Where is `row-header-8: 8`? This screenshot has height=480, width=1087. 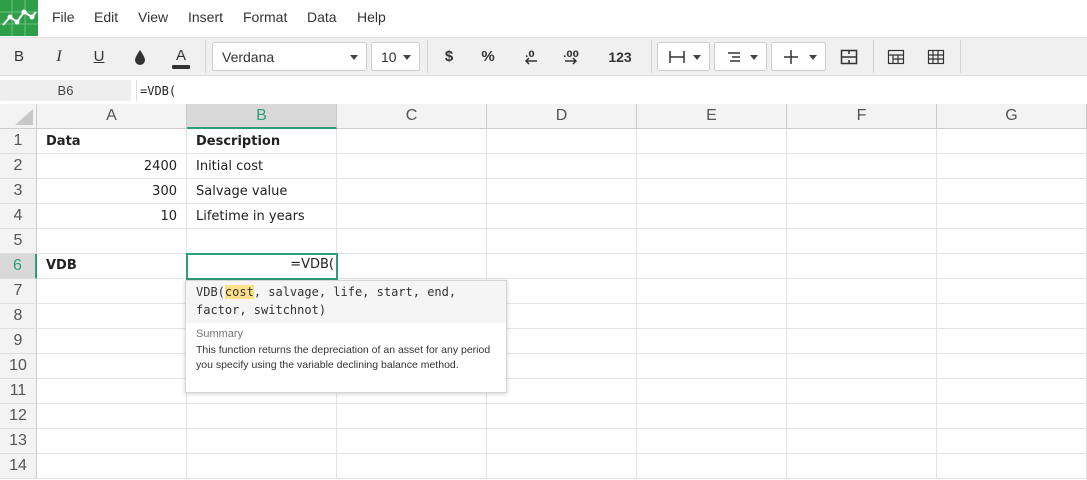 row-header-8: 8 is located at coordinates (18, 316).